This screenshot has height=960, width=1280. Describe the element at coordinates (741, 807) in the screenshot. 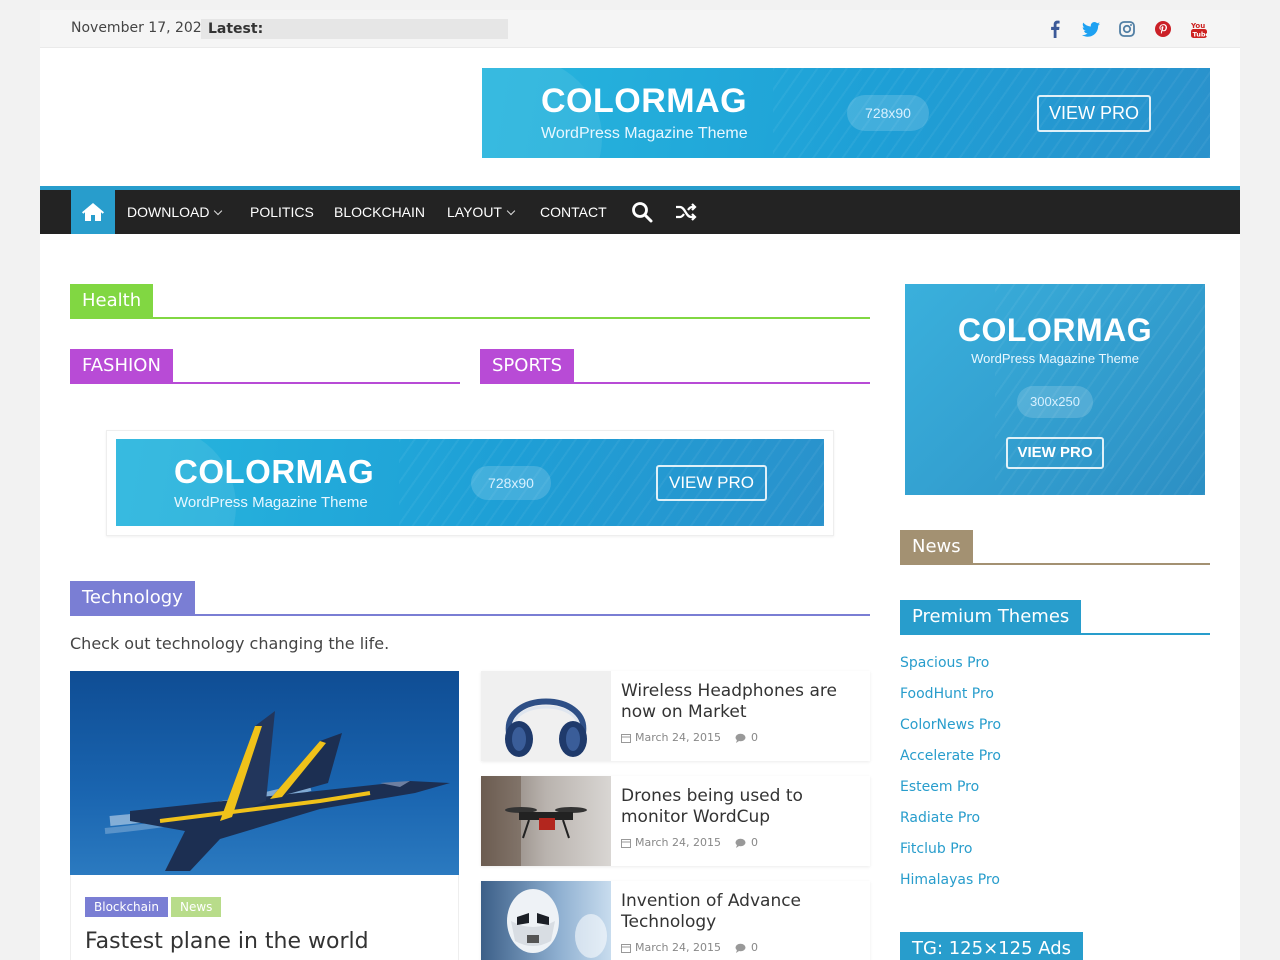

I see `post-title: Drones being used to monitor WordCup` at that location.